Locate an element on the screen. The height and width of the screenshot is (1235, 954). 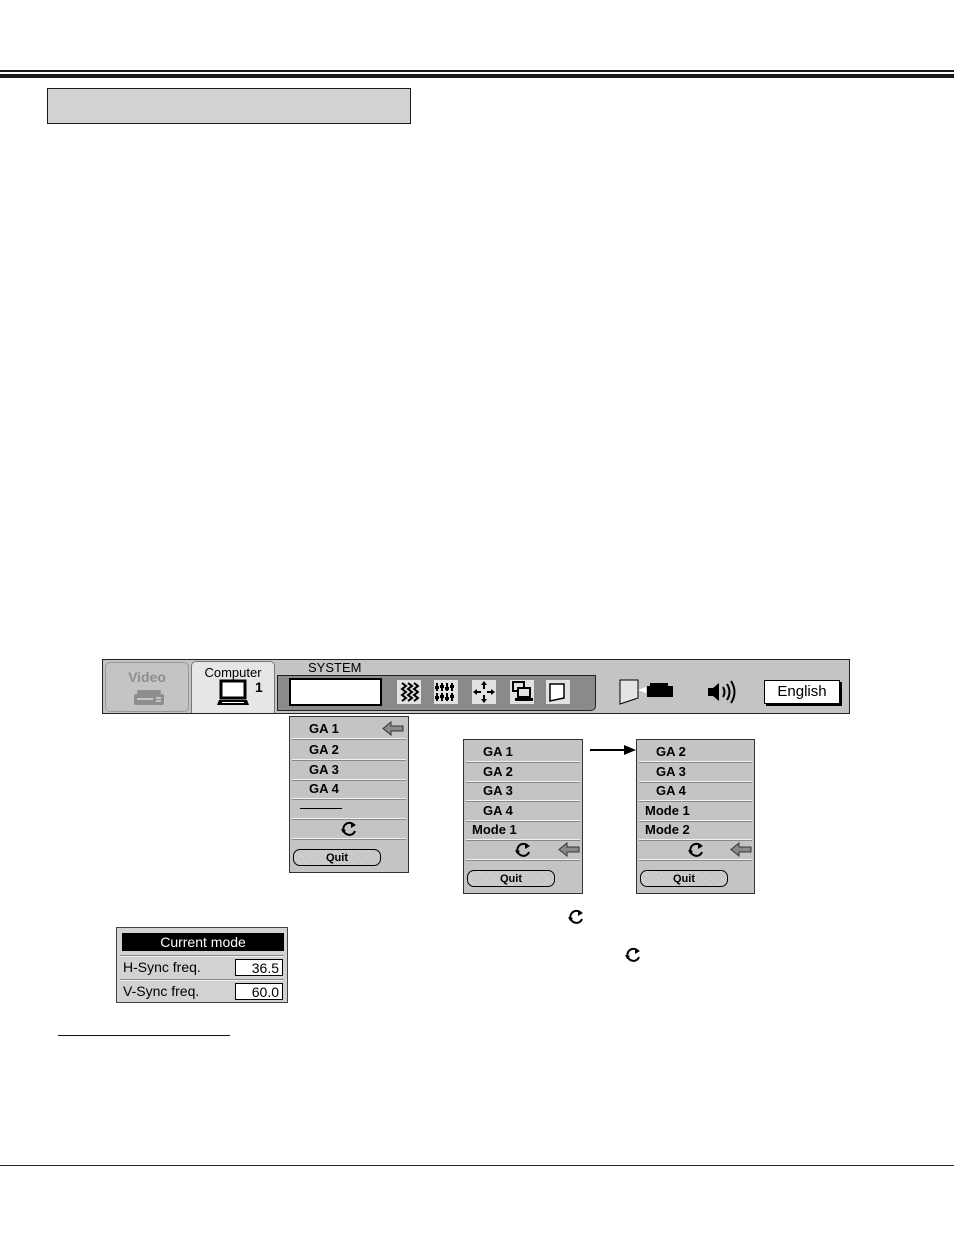
mode-menu-right: GA 2 GA 3 GA 4 Mode 1 Mode 2 Quit is located at coordinates (695, 816).